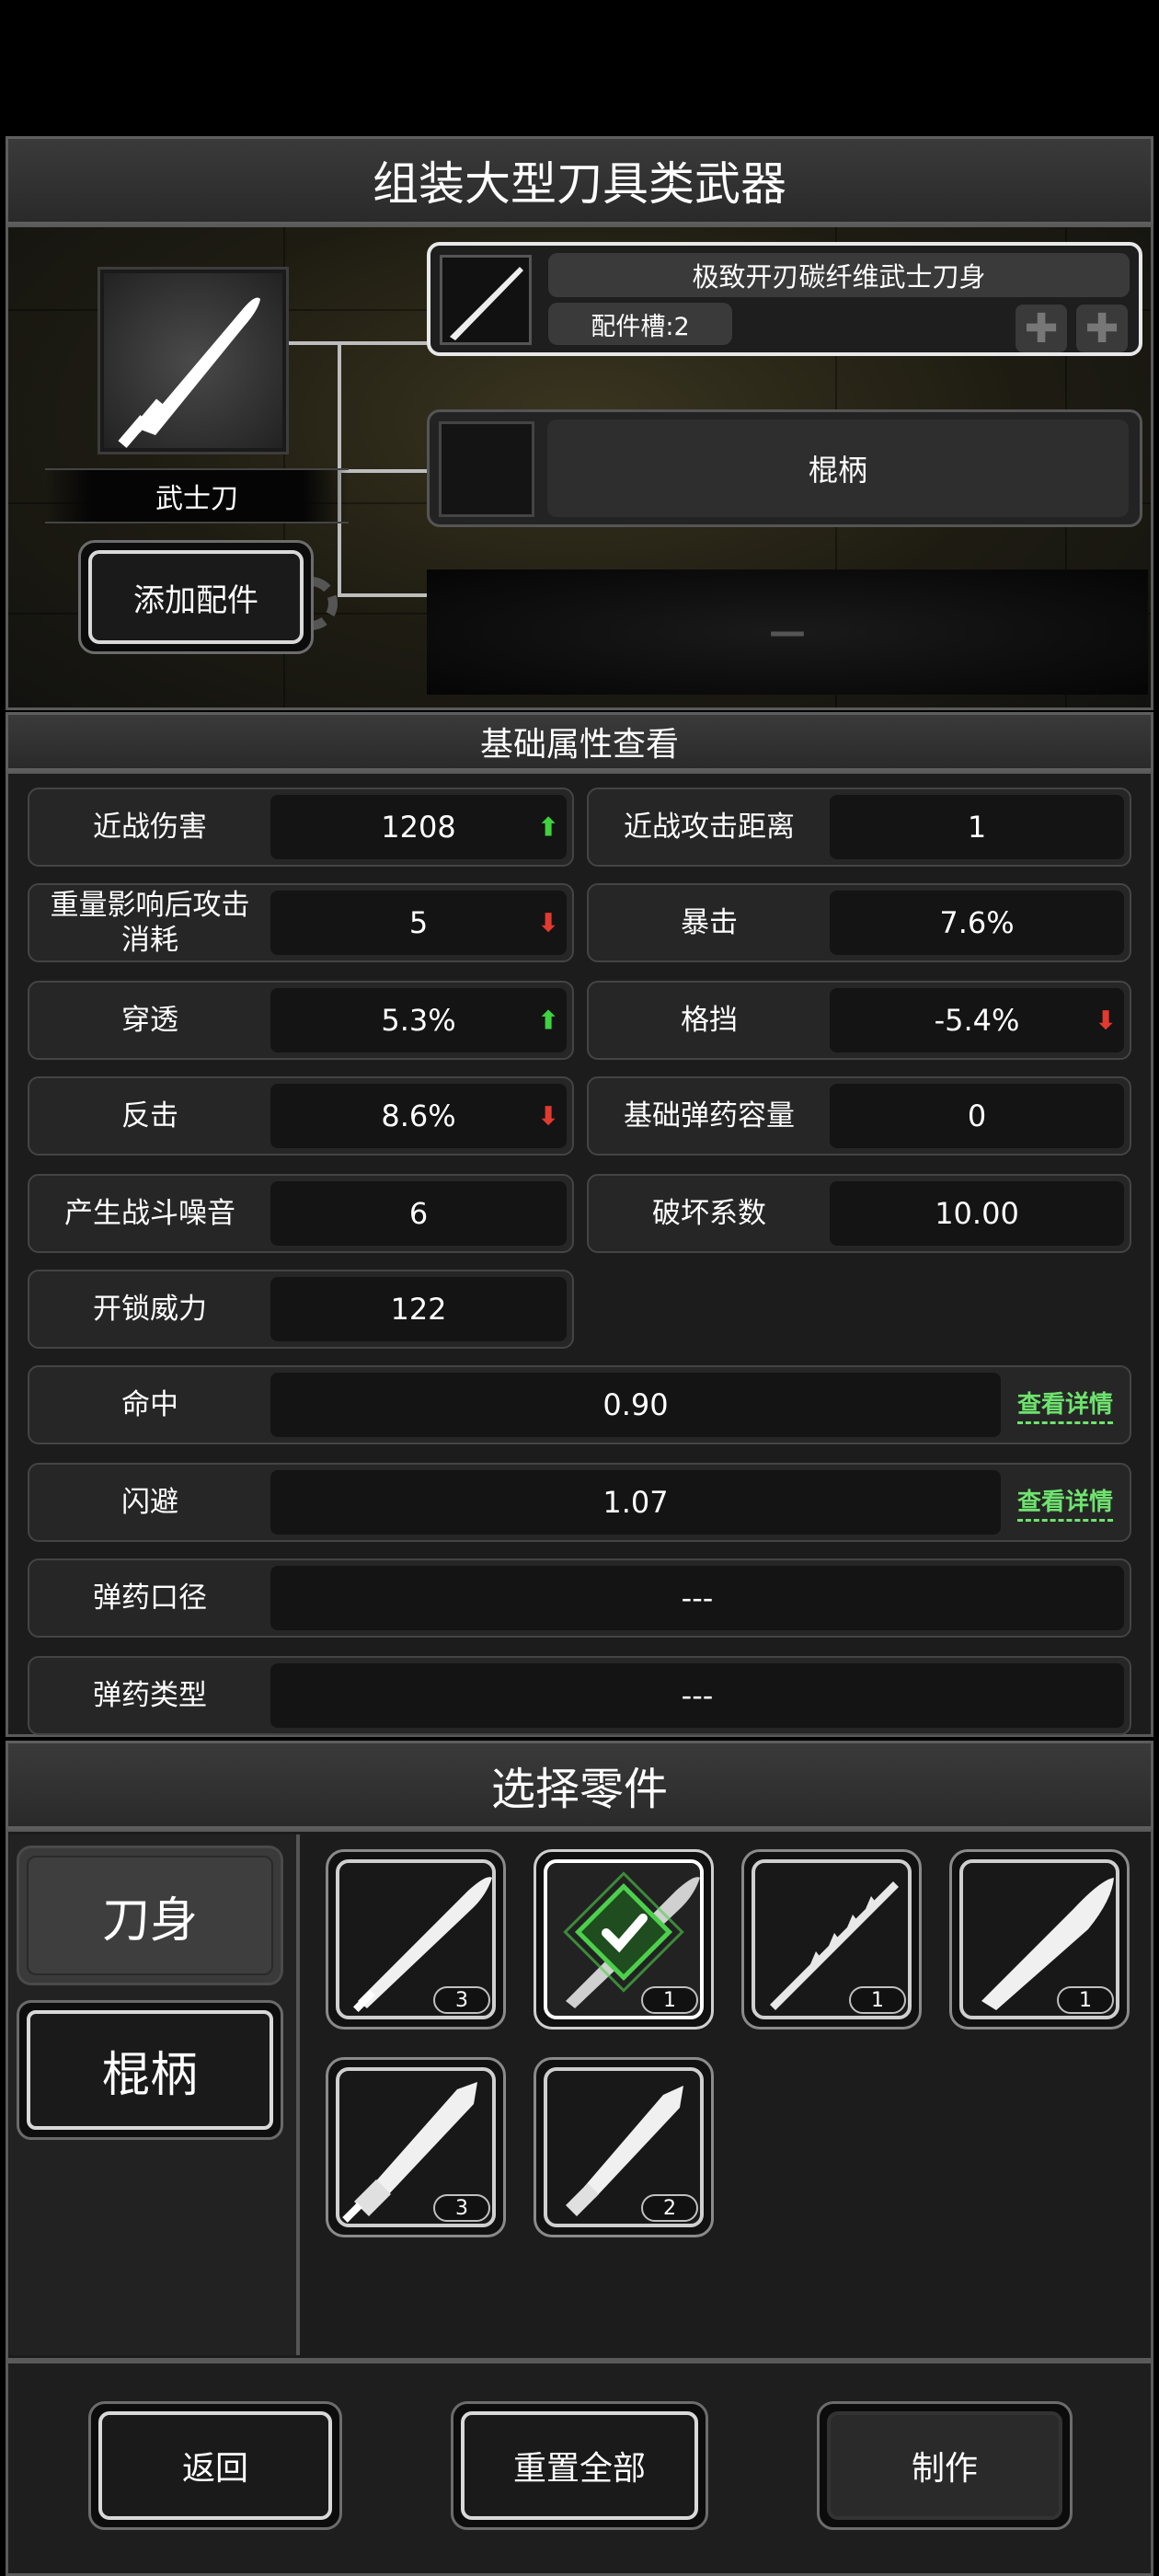  I want to click on stat-melee-range: 近战攻击距离 1, so click(859, 827).